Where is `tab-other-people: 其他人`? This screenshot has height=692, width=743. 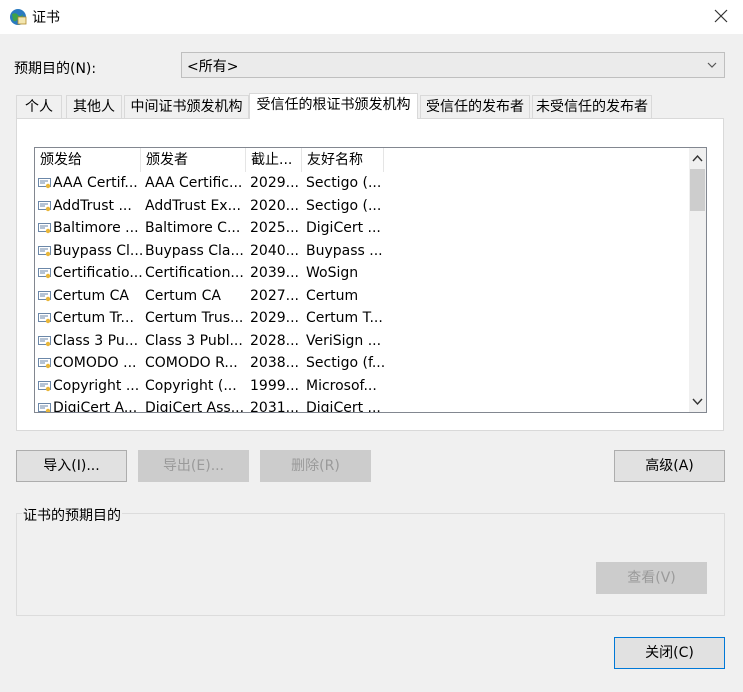
tab-other-people: 其他人 is located at coordinates (94, 106).